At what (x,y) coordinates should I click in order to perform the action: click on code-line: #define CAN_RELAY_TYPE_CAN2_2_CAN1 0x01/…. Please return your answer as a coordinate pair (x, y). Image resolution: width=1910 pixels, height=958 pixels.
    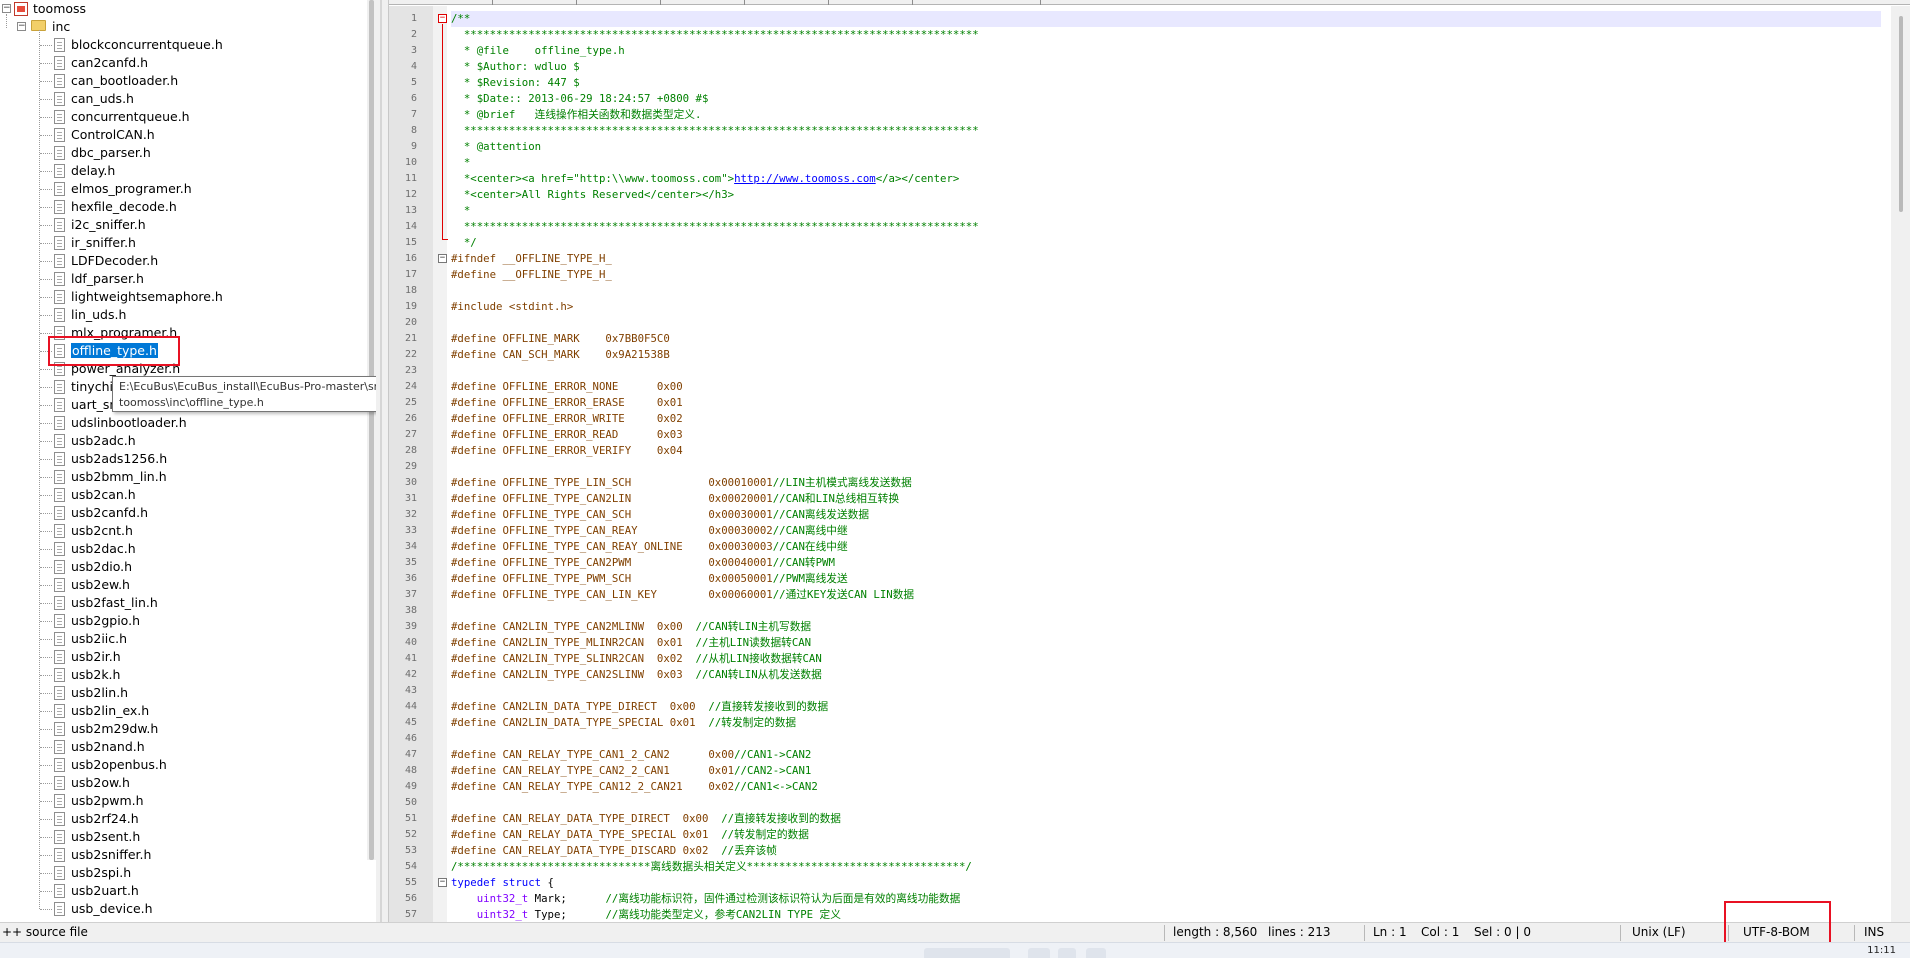
    Looking at the image, I should click on (631, 771).